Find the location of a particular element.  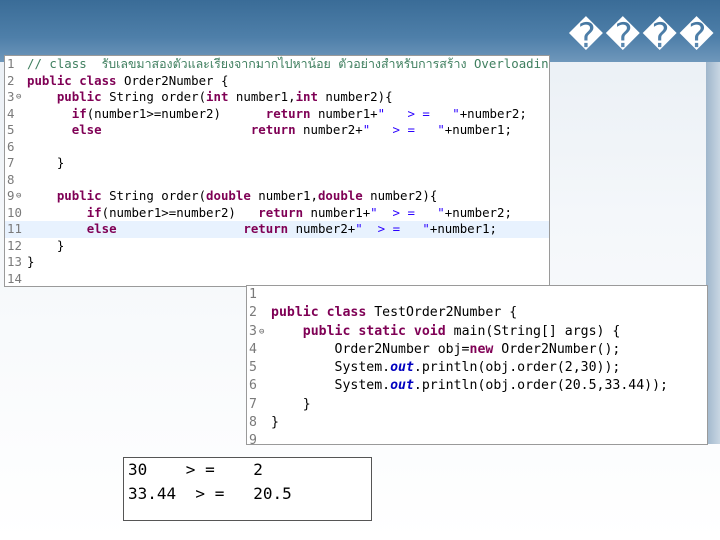

code-line: 11 else return number2+" > = "+number1; is located at coordinates (277, 229).